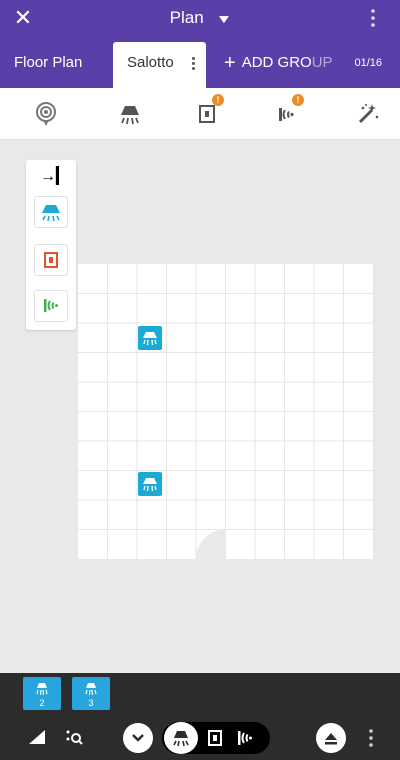 The width and height of the screenshot is (400, 760). I want to click on tab-floor-plan: Floor Plan, so click(48, 65).